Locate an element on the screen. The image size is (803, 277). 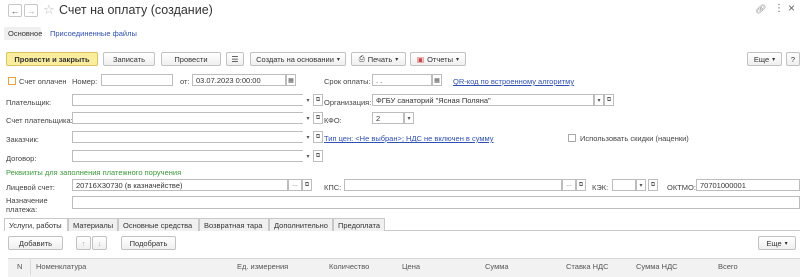
save-button: Записать is located at coordinates (129, 59).